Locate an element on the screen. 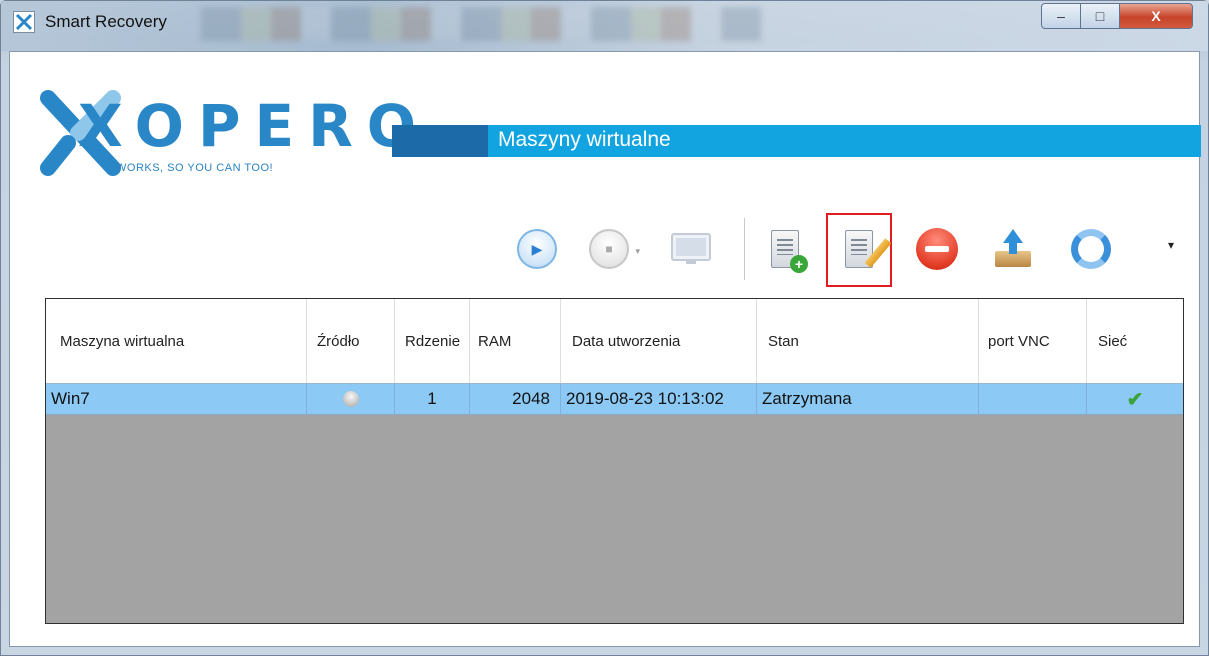 The image size is (1209, 656). created-cell: 2019-08-23 10:13:02 is located at coordinates (659, 399).